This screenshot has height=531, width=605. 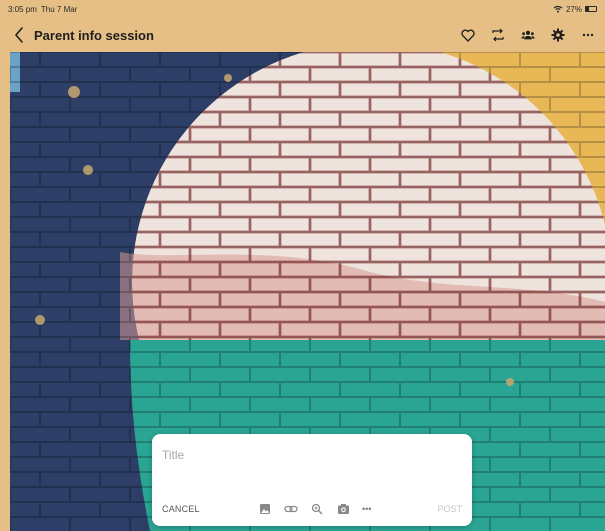 What do you see at coordinates (366, 509) in the screenshot?
I see `more-icon: •••` at bounding box center [366, 509].